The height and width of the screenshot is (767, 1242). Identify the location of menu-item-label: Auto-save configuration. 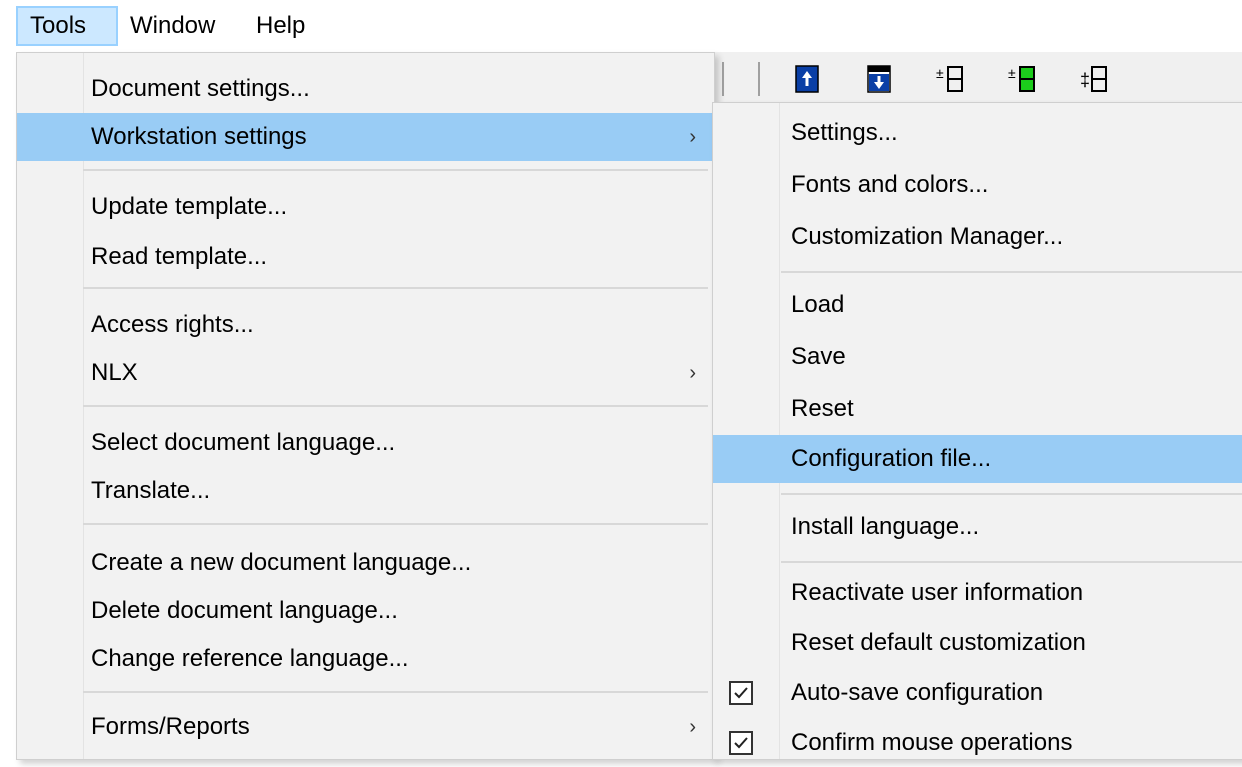
(917, 692).